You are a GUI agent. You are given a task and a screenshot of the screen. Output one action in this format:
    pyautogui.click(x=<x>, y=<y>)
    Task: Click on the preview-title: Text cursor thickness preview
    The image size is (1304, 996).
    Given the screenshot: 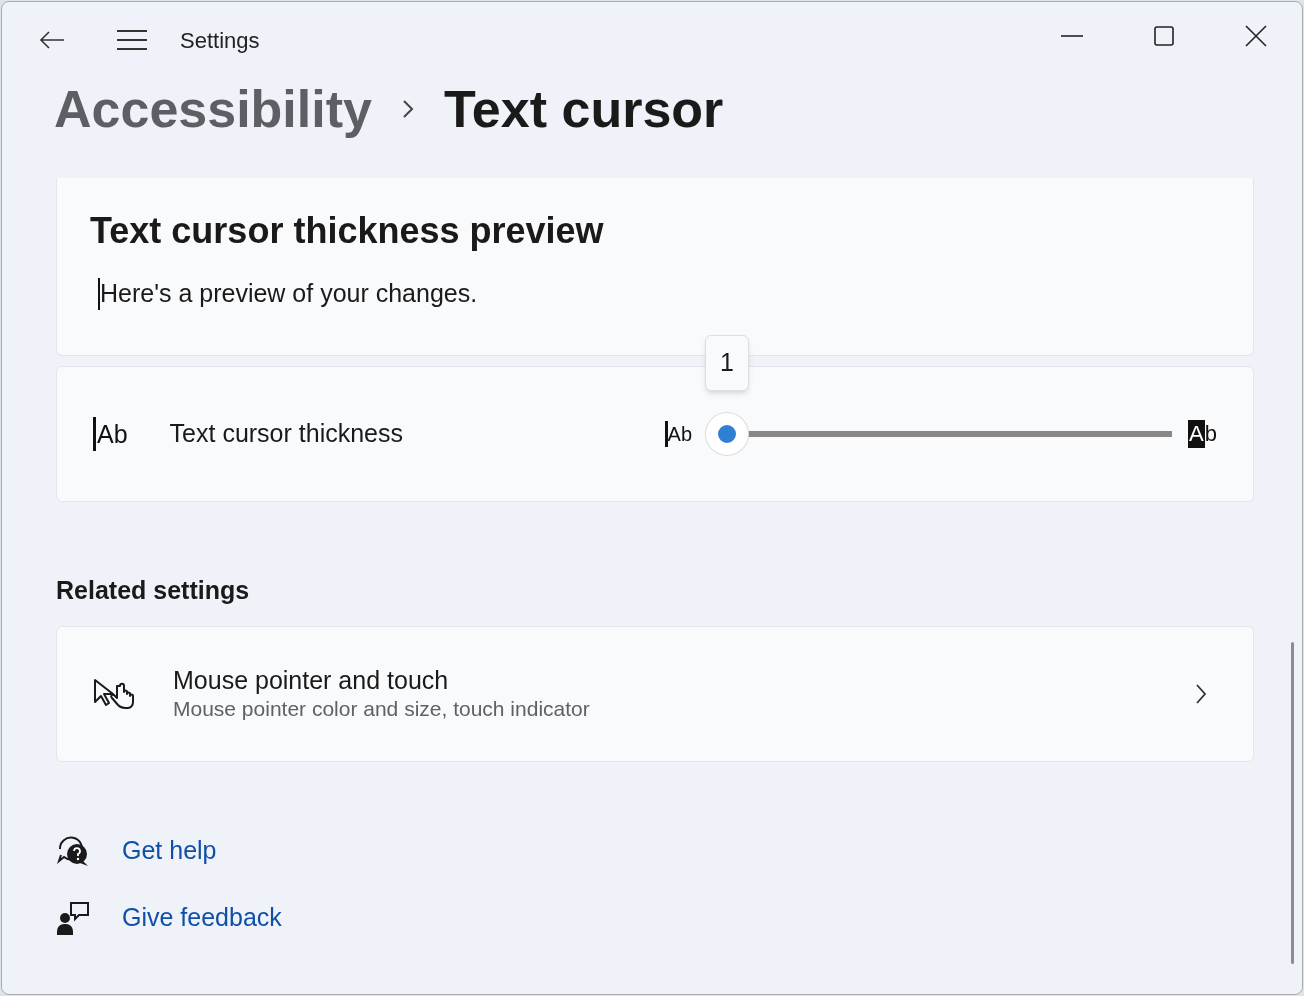 What is the action you would take?
    pyautogui.click(x=347, y=231)
    